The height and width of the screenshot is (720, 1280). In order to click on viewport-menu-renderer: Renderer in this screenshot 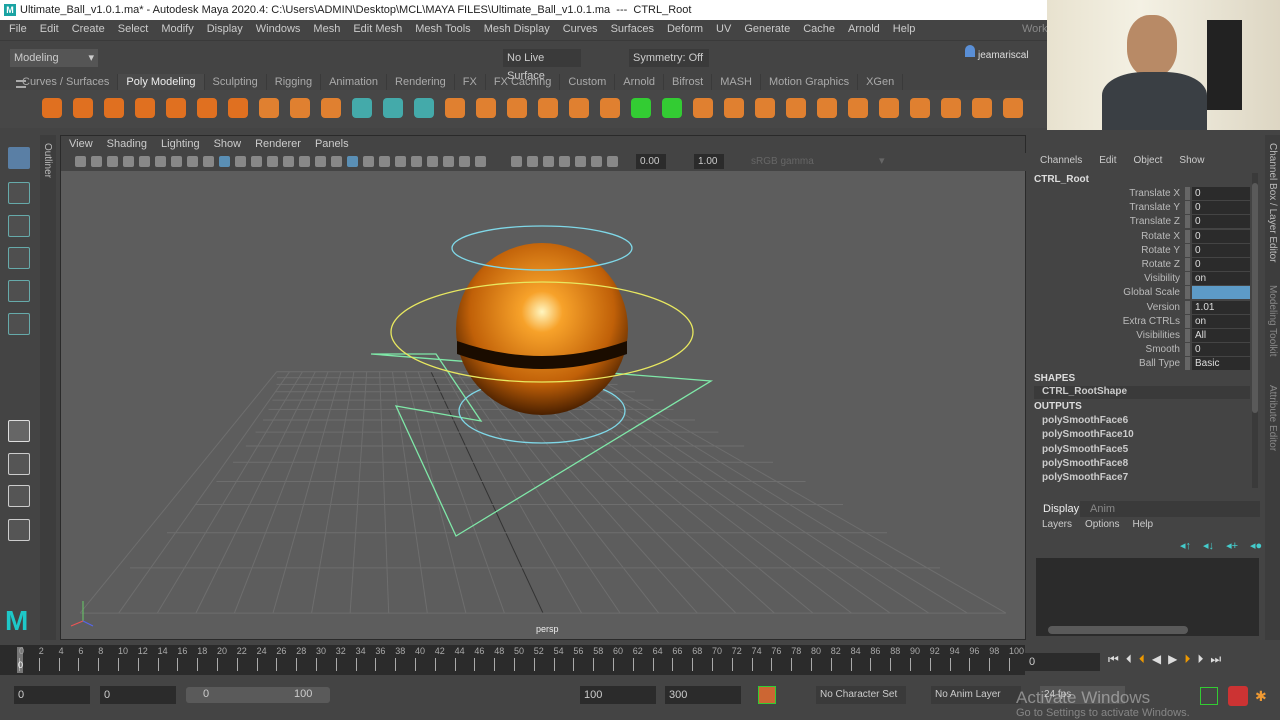, I will do `click(278, 144)`.